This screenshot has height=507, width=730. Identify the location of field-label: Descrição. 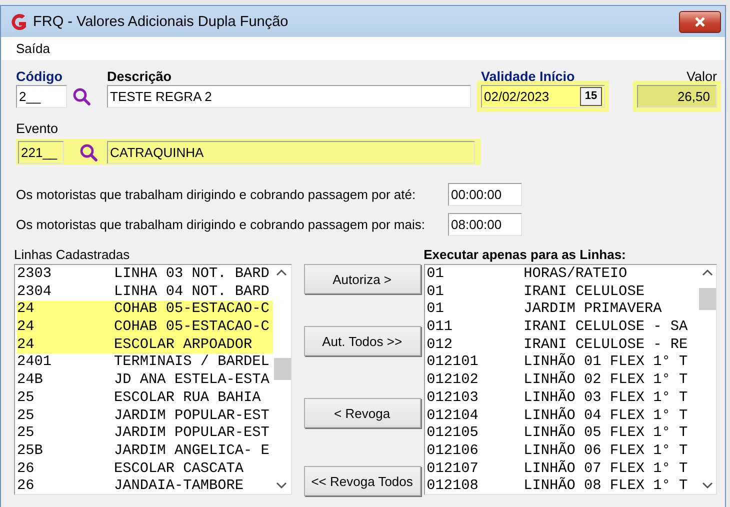
(139, 77).